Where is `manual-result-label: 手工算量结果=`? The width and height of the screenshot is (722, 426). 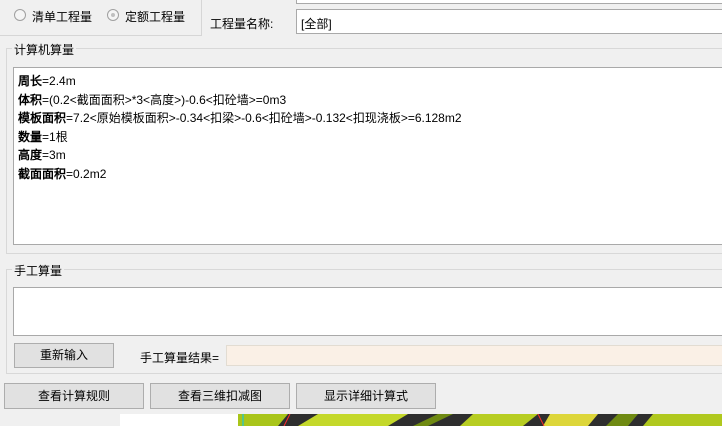 manual-result-label: 手工算量结果= is located at coordinates (180, 358).